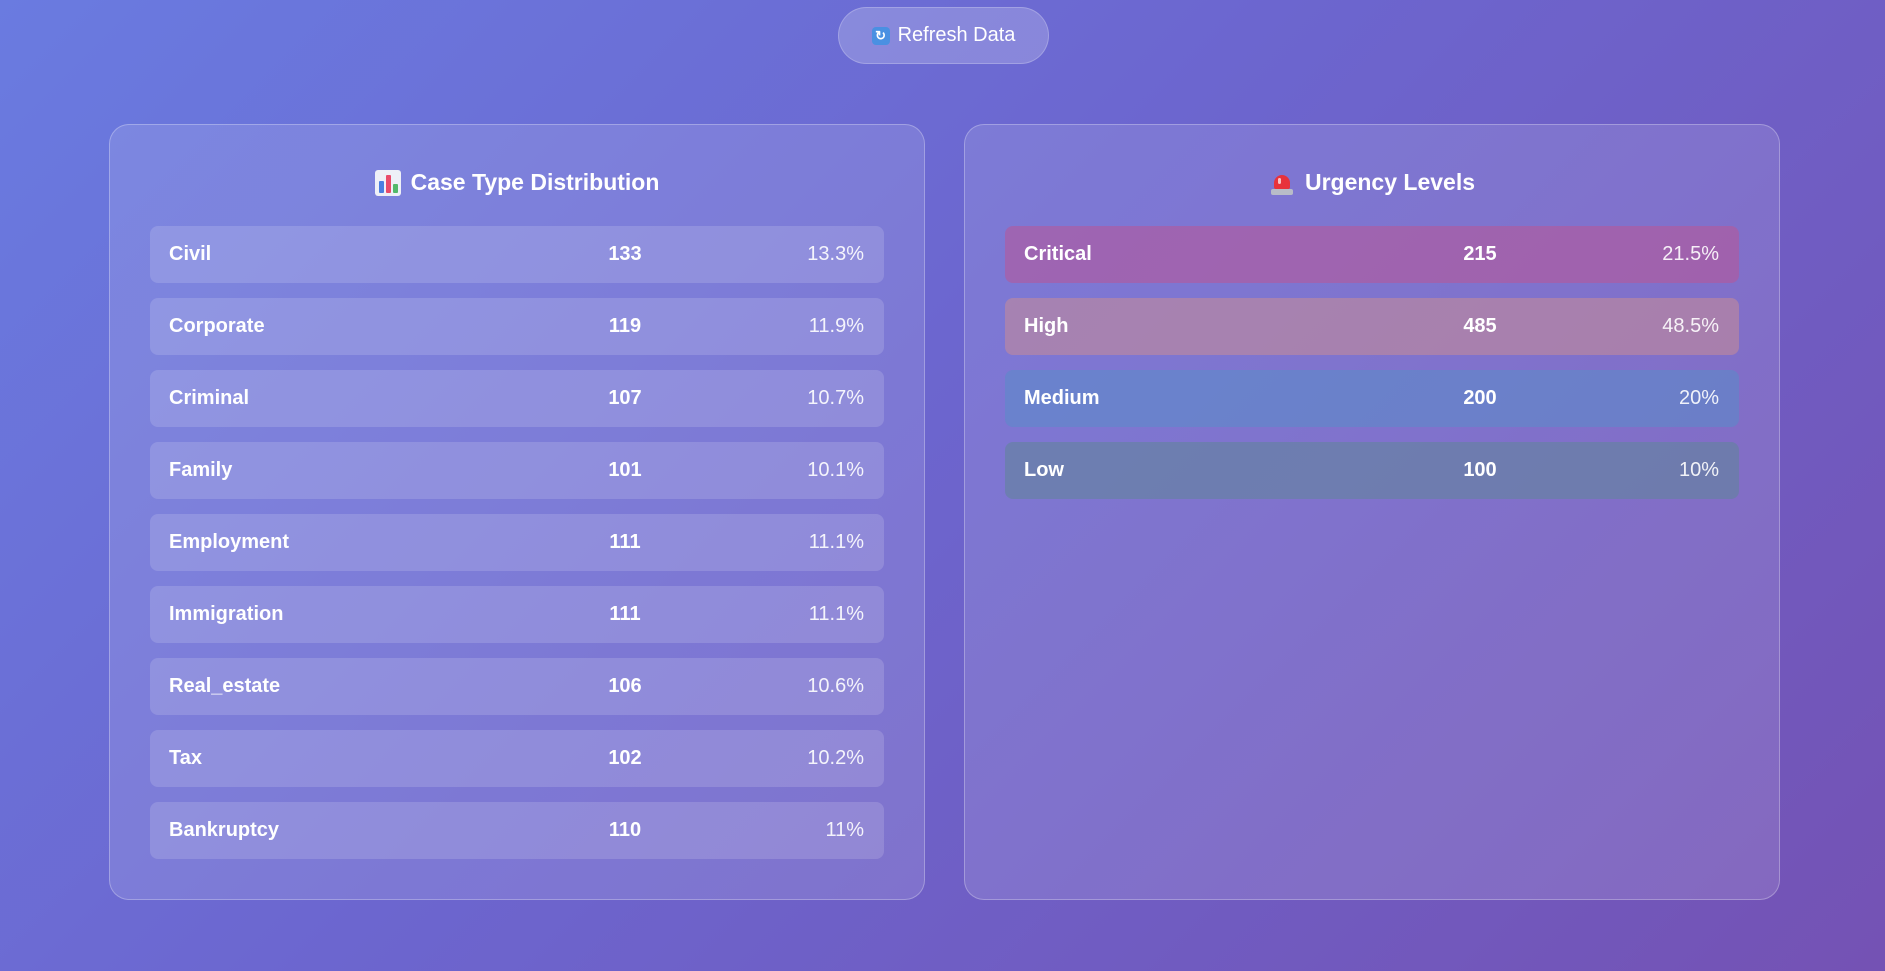  Describe the element at coordinates (1390, 182) in the screenshot. I see `urgency-title-text: Urgency Levels` at that location.